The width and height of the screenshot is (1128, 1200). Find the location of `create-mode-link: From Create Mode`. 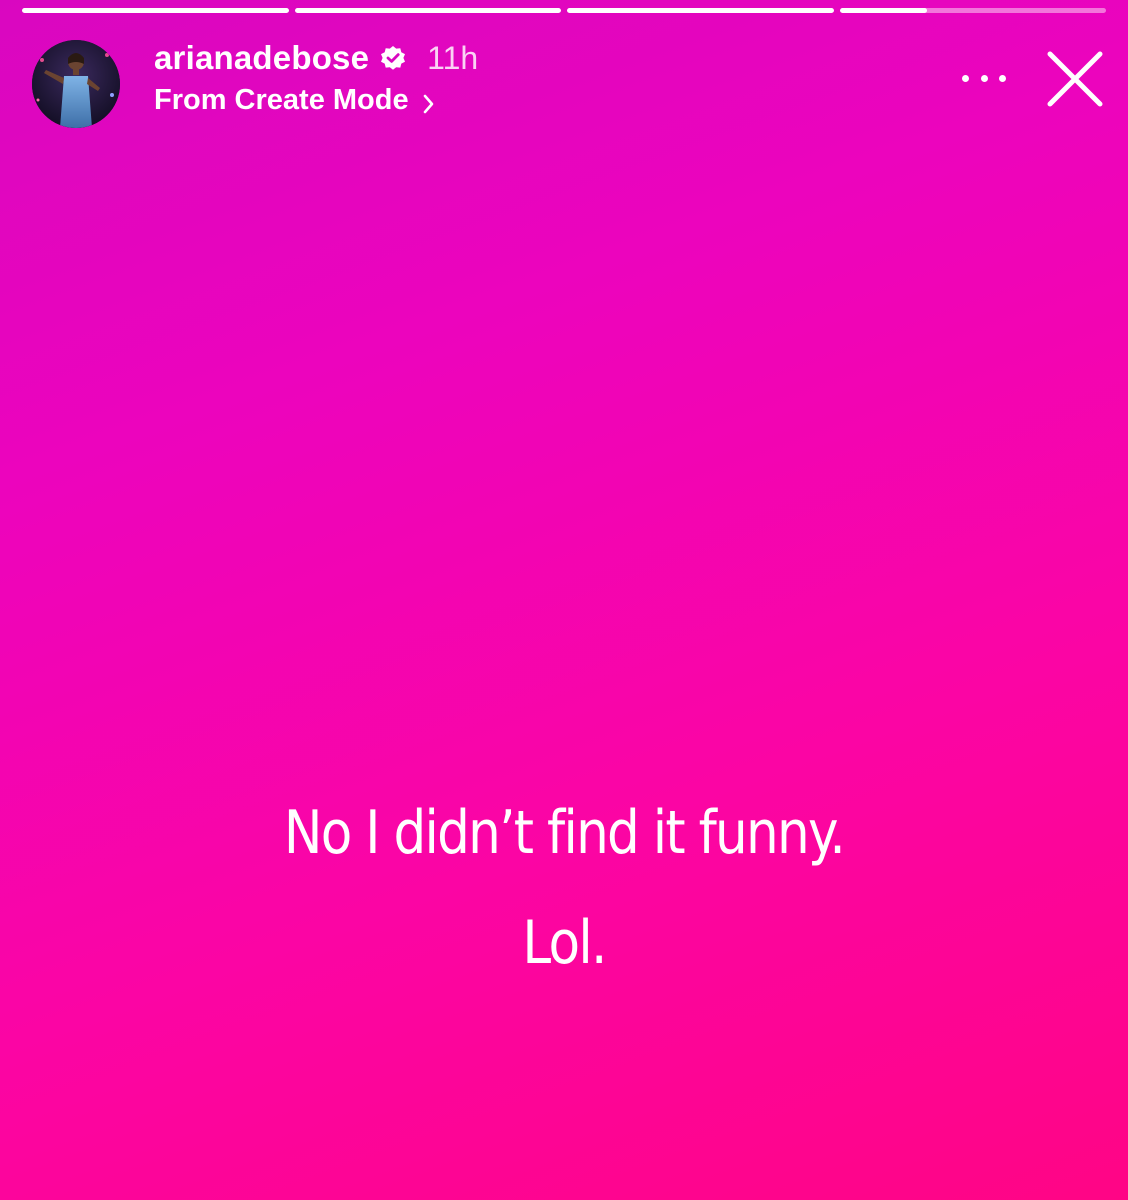

create-mode-link: From Create Mode is located at coordinates (316, 100).